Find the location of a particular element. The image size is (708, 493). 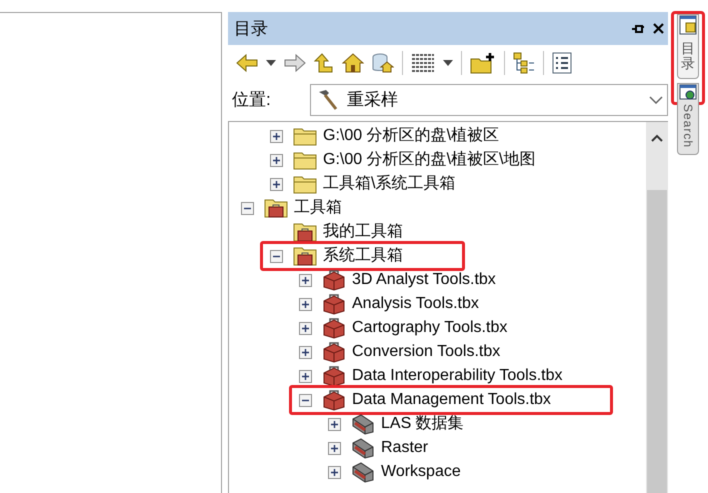

forward-arrow-icon is located at coordinates (295, 63).